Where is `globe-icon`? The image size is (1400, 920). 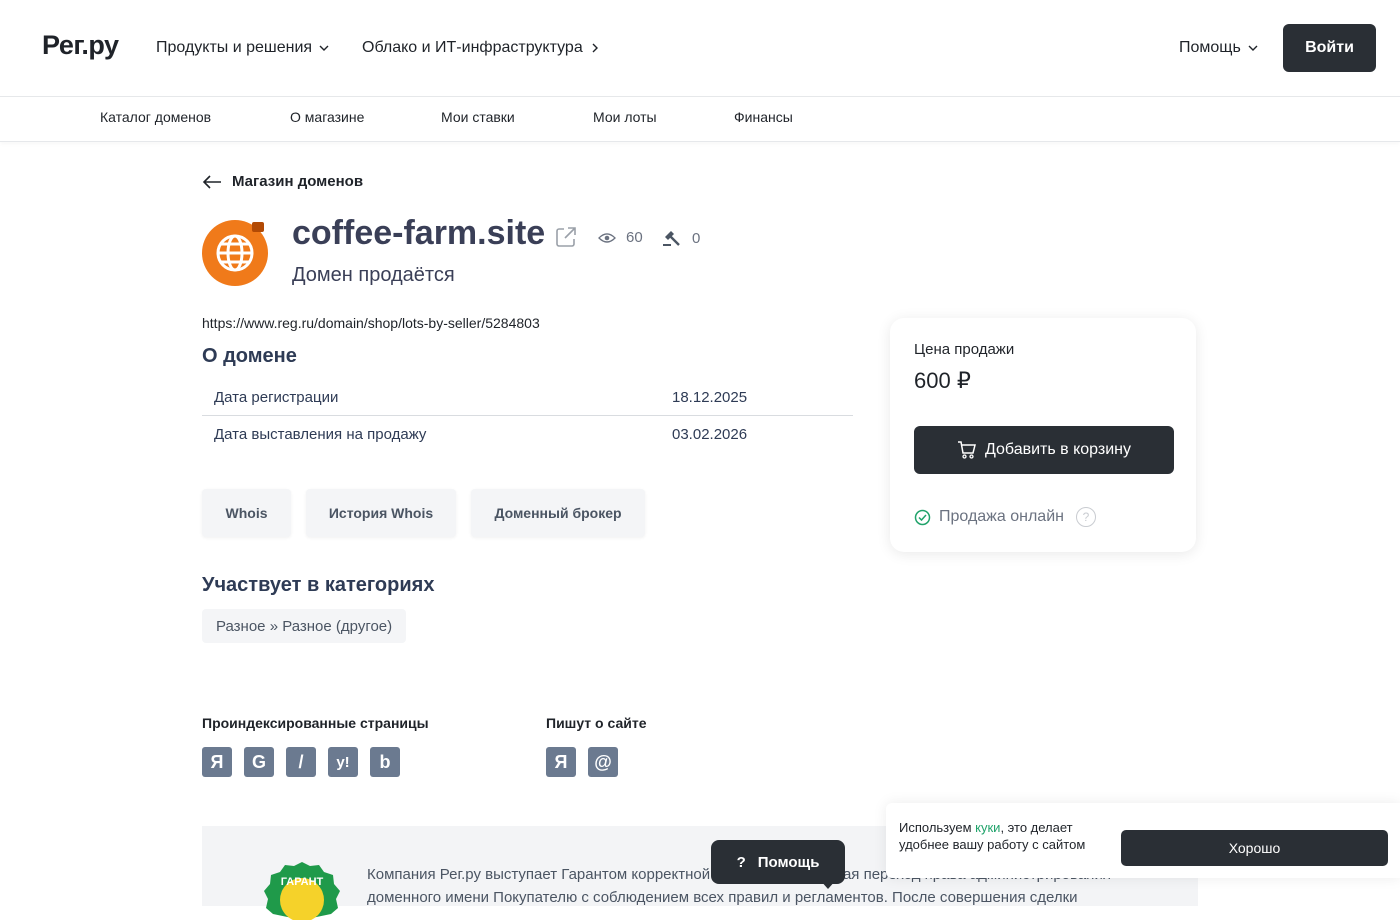 globe-icon is located at coordinates (235, 253).